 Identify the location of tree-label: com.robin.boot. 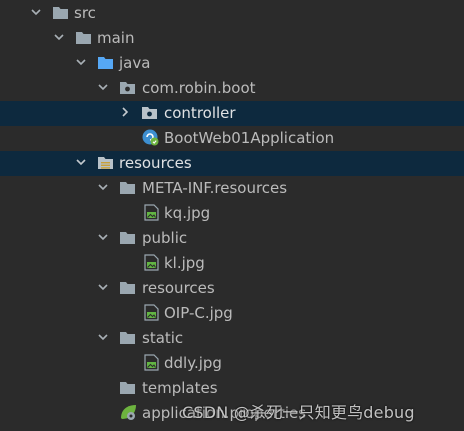
(199, 88).